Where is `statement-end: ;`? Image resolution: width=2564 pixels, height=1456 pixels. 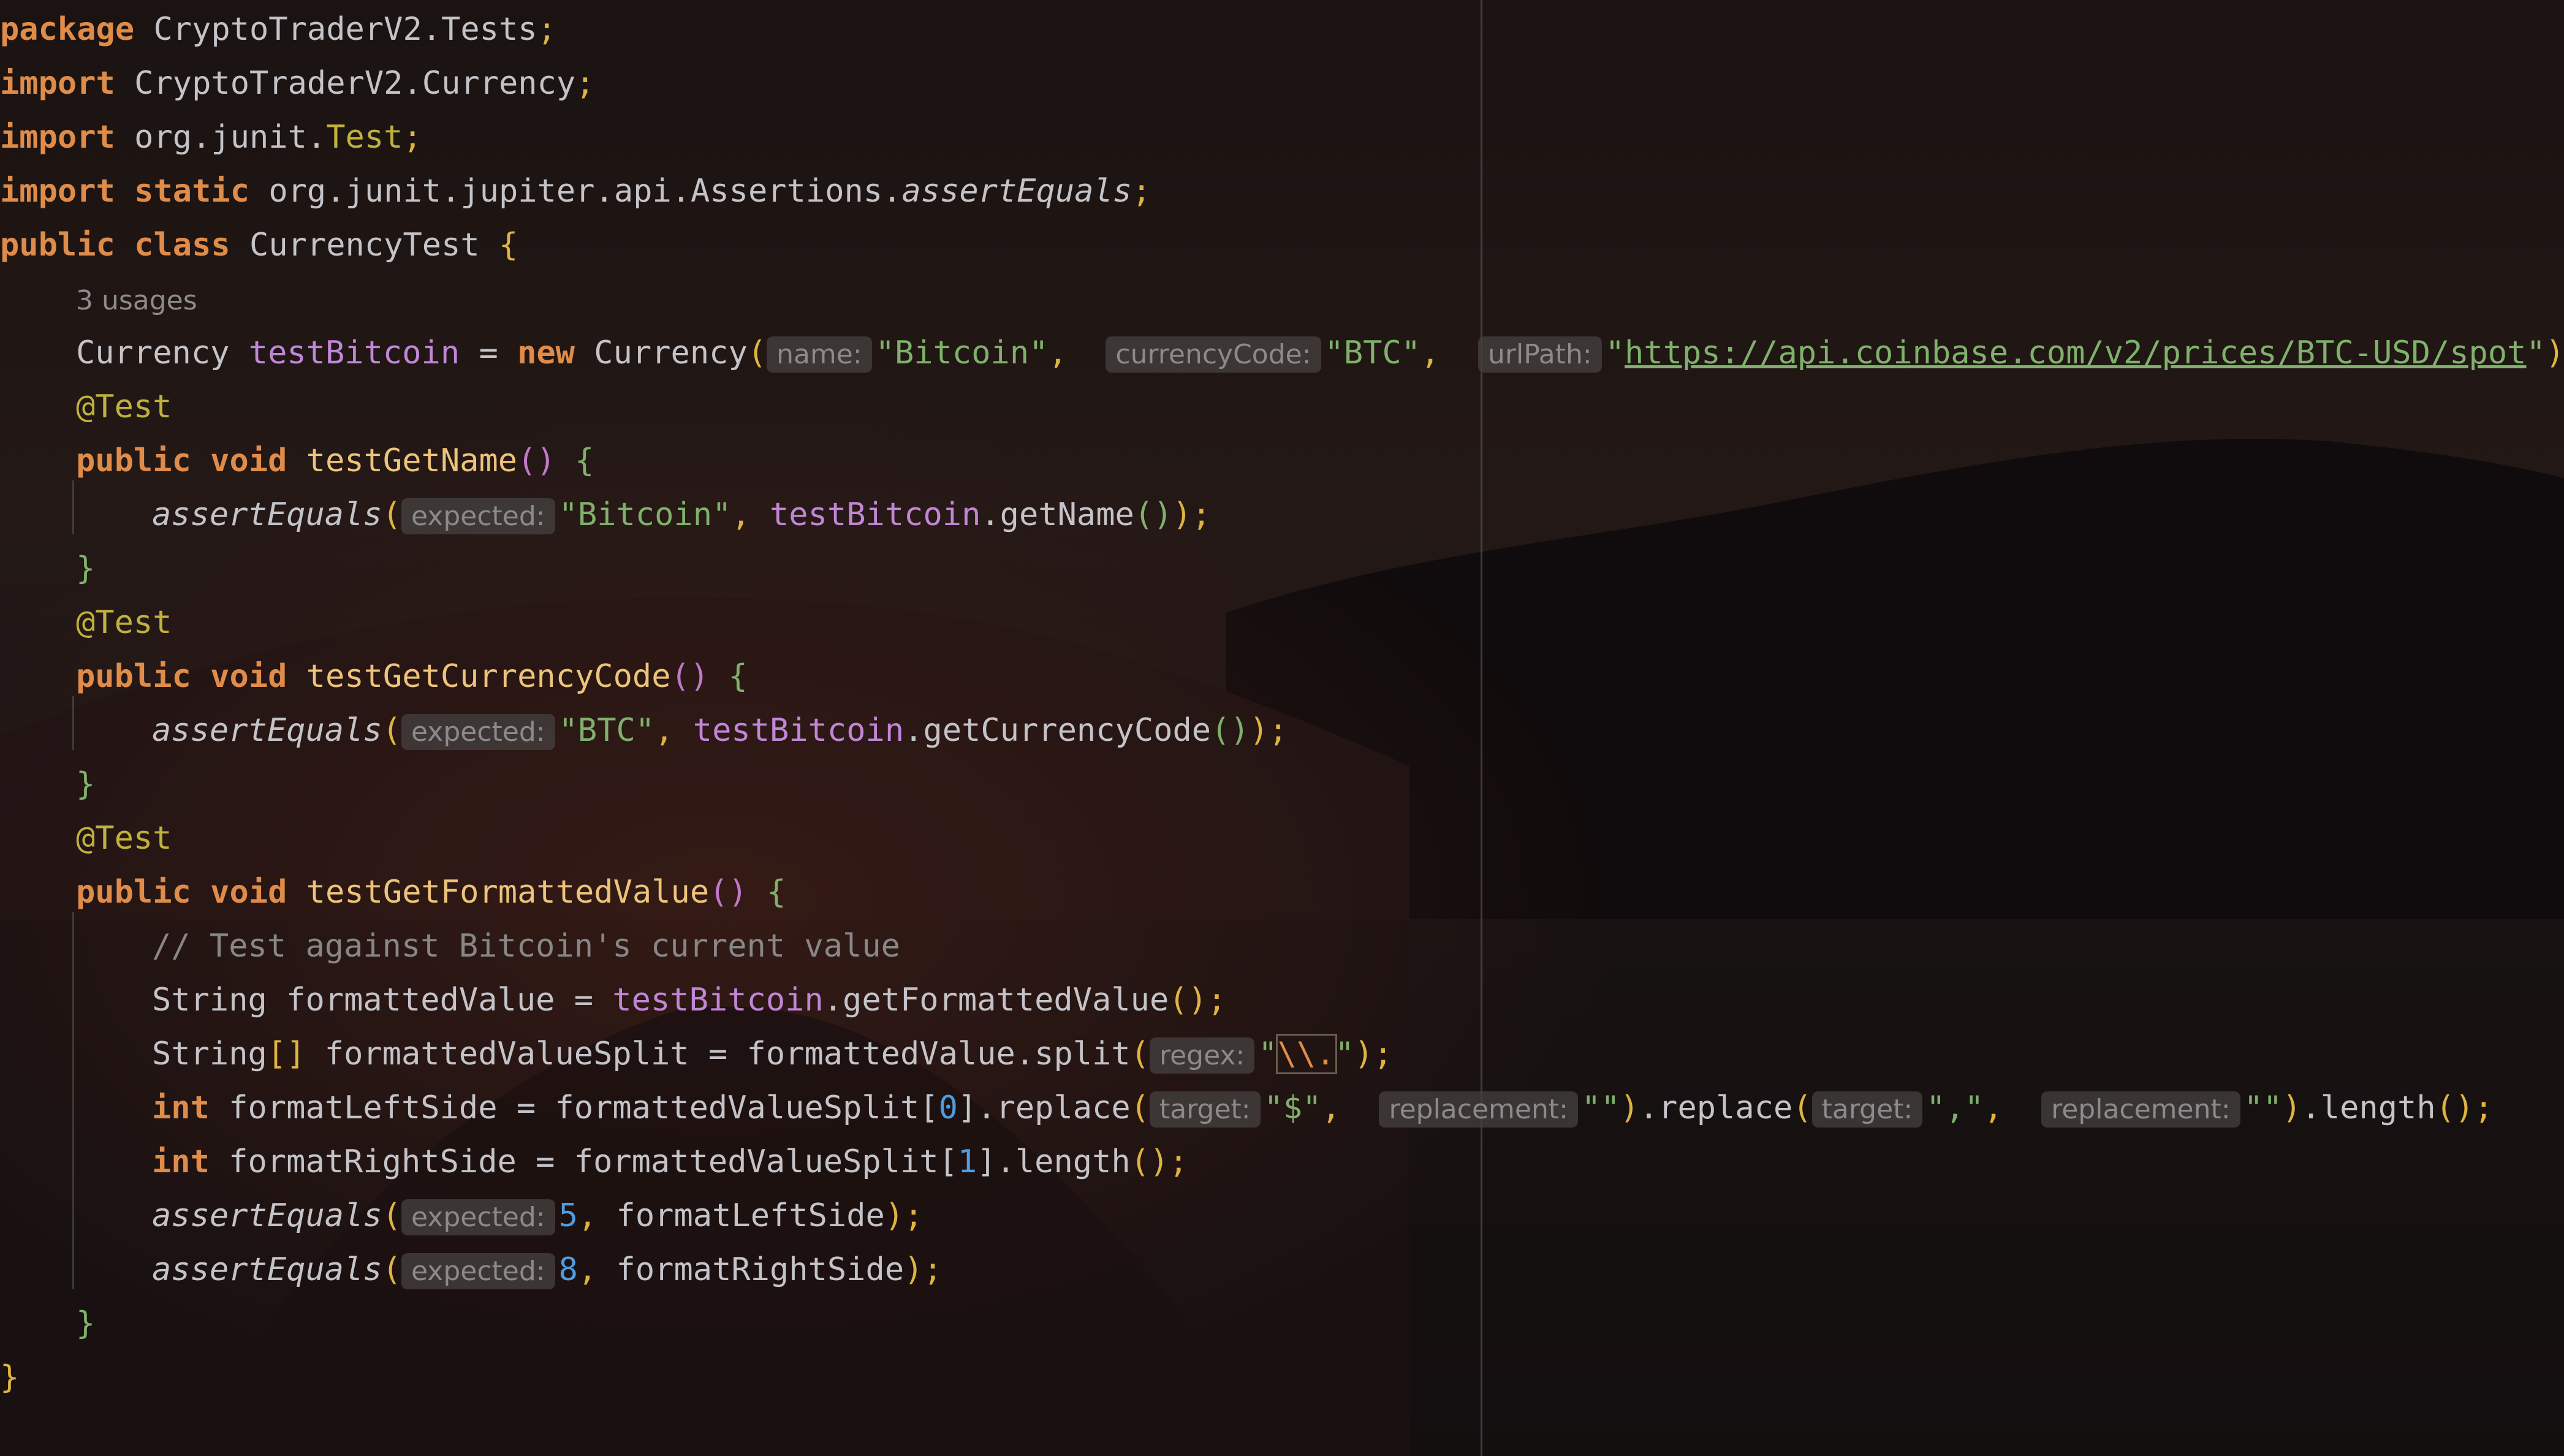 statement-end: ; is located at coordinates (2484, 1108).